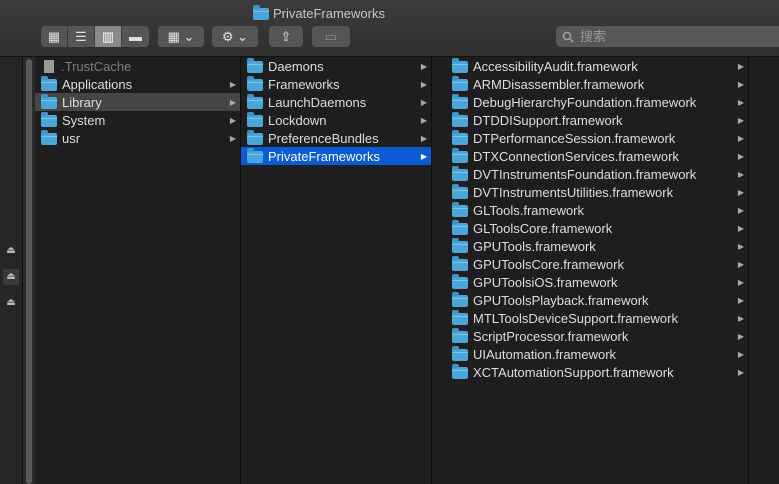  What do you see at coordinates (54, 36) in the screenshot?
I see `icon-view-button: ▦` at bounding box center [54, 36].